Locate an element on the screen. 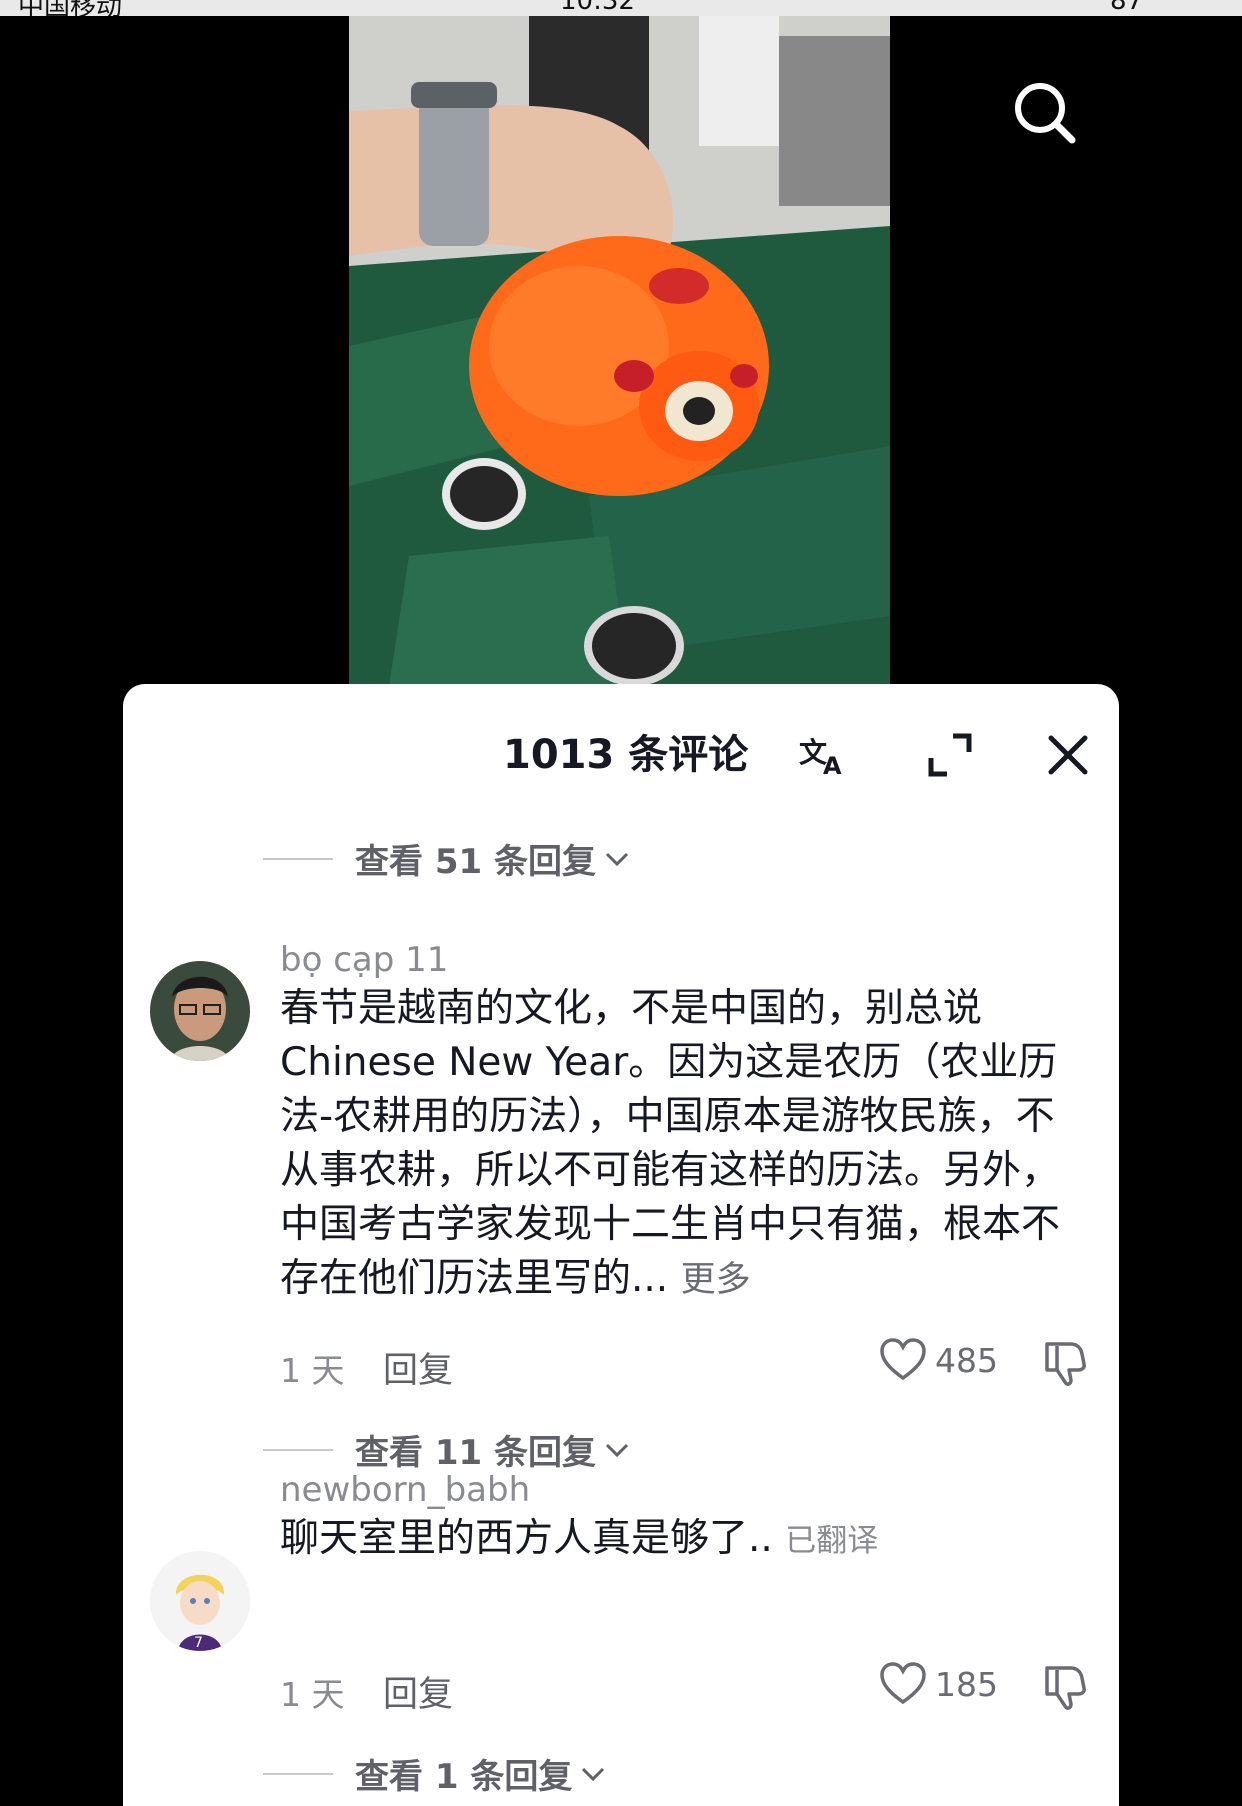 The image size is (1242, 1806). user-avatar-image: 7 is located at coordinates (200, 1601).